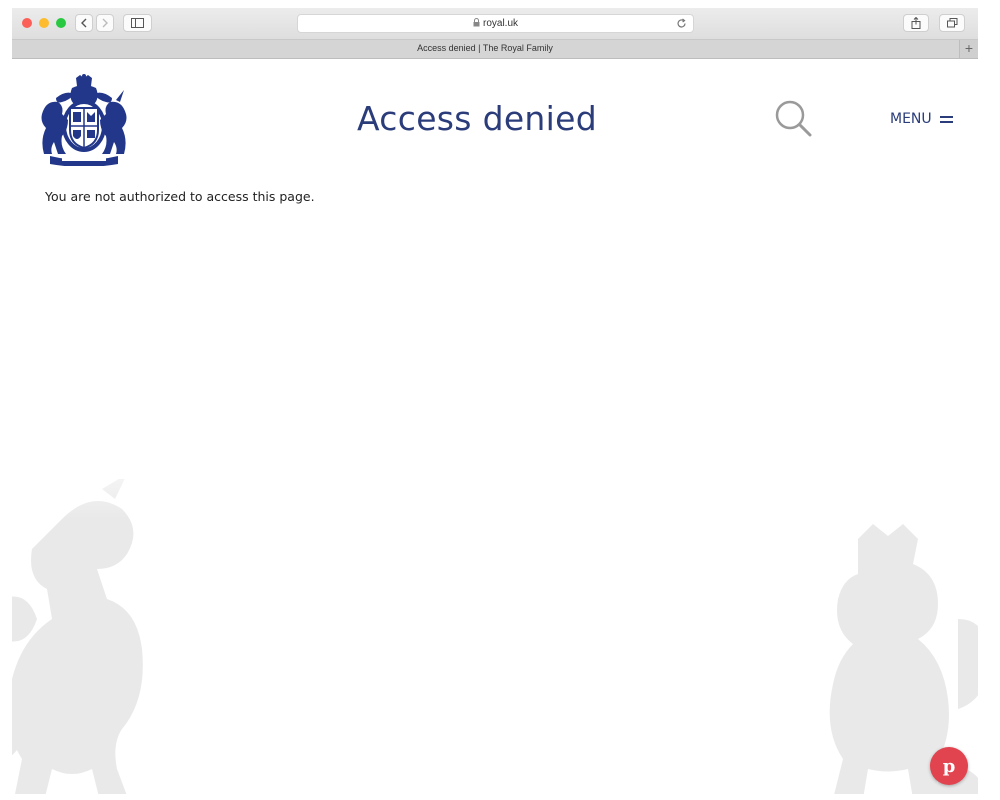 Image resolution: width=1000 pixels, height=800 pixels. I want to click on back-button, so click(84, 23).